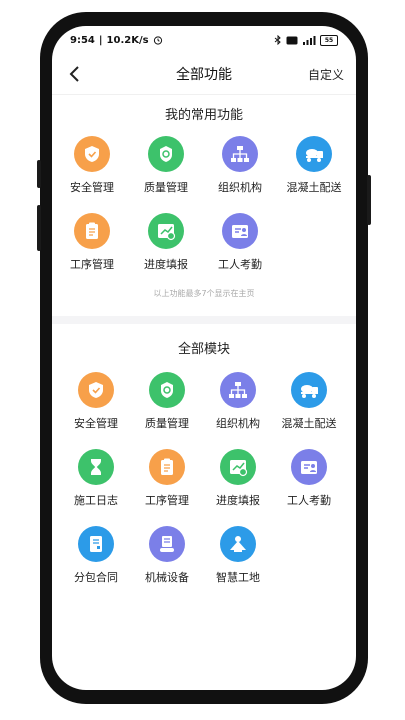 This screenshot has height=720, width=405. I want to click on favorite-label: 工序管理, so click(92, 264).